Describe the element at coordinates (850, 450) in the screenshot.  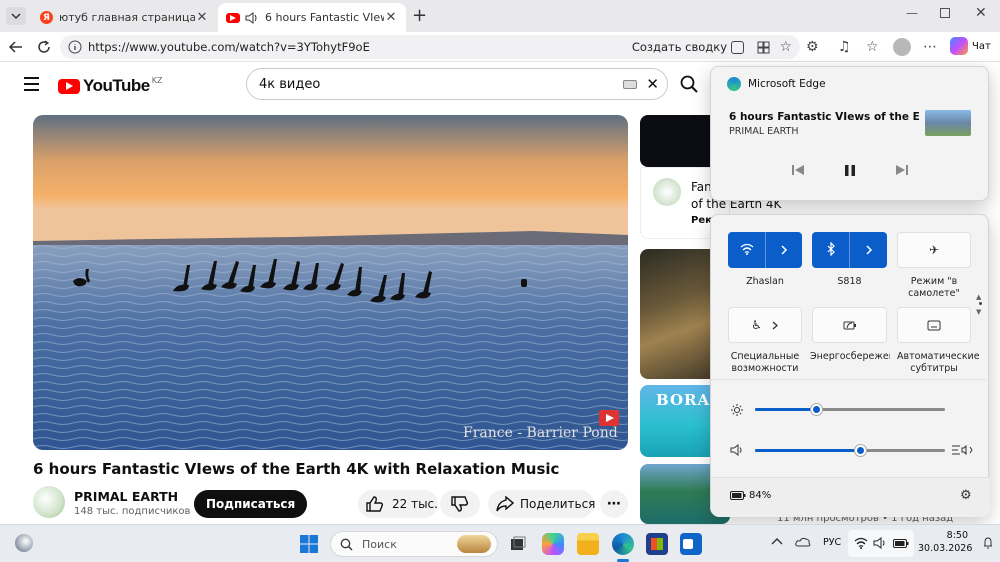
I see `volume-slider` at that location.